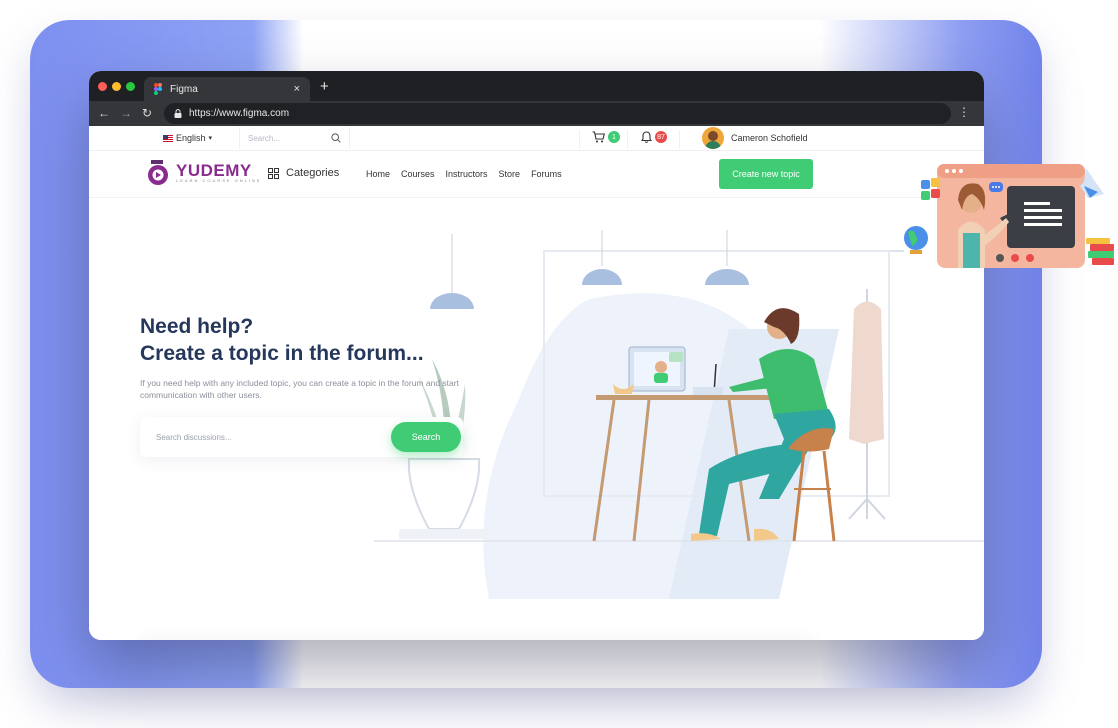 The height and width of the screenshot is (728, 1118). Describe the element at coordinates (1009, 216) in the screenshot. I see `teacher-video-card-illustration` at that location.